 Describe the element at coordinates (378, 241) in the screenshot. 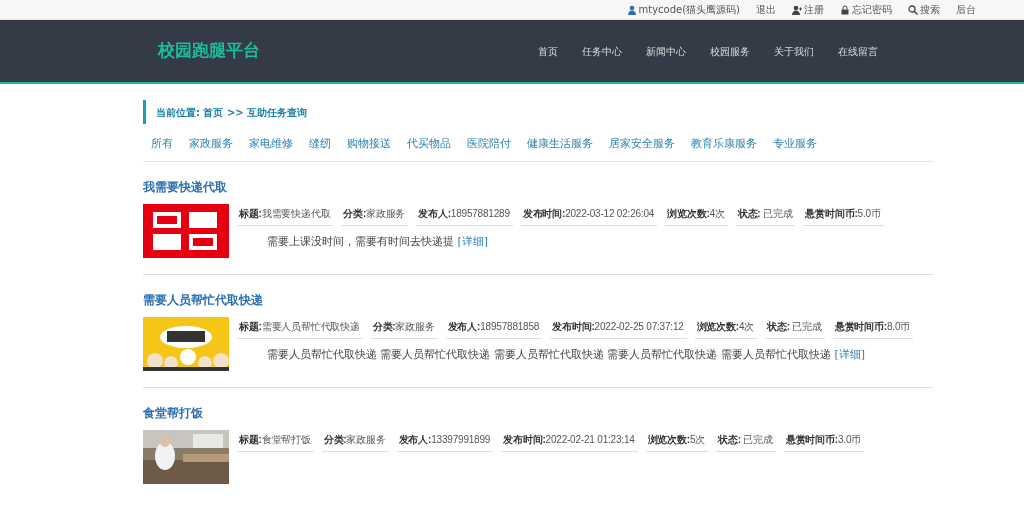

I see `task-description: 需要上课没时间，需要有时间去快递提 [详细]` at that location.